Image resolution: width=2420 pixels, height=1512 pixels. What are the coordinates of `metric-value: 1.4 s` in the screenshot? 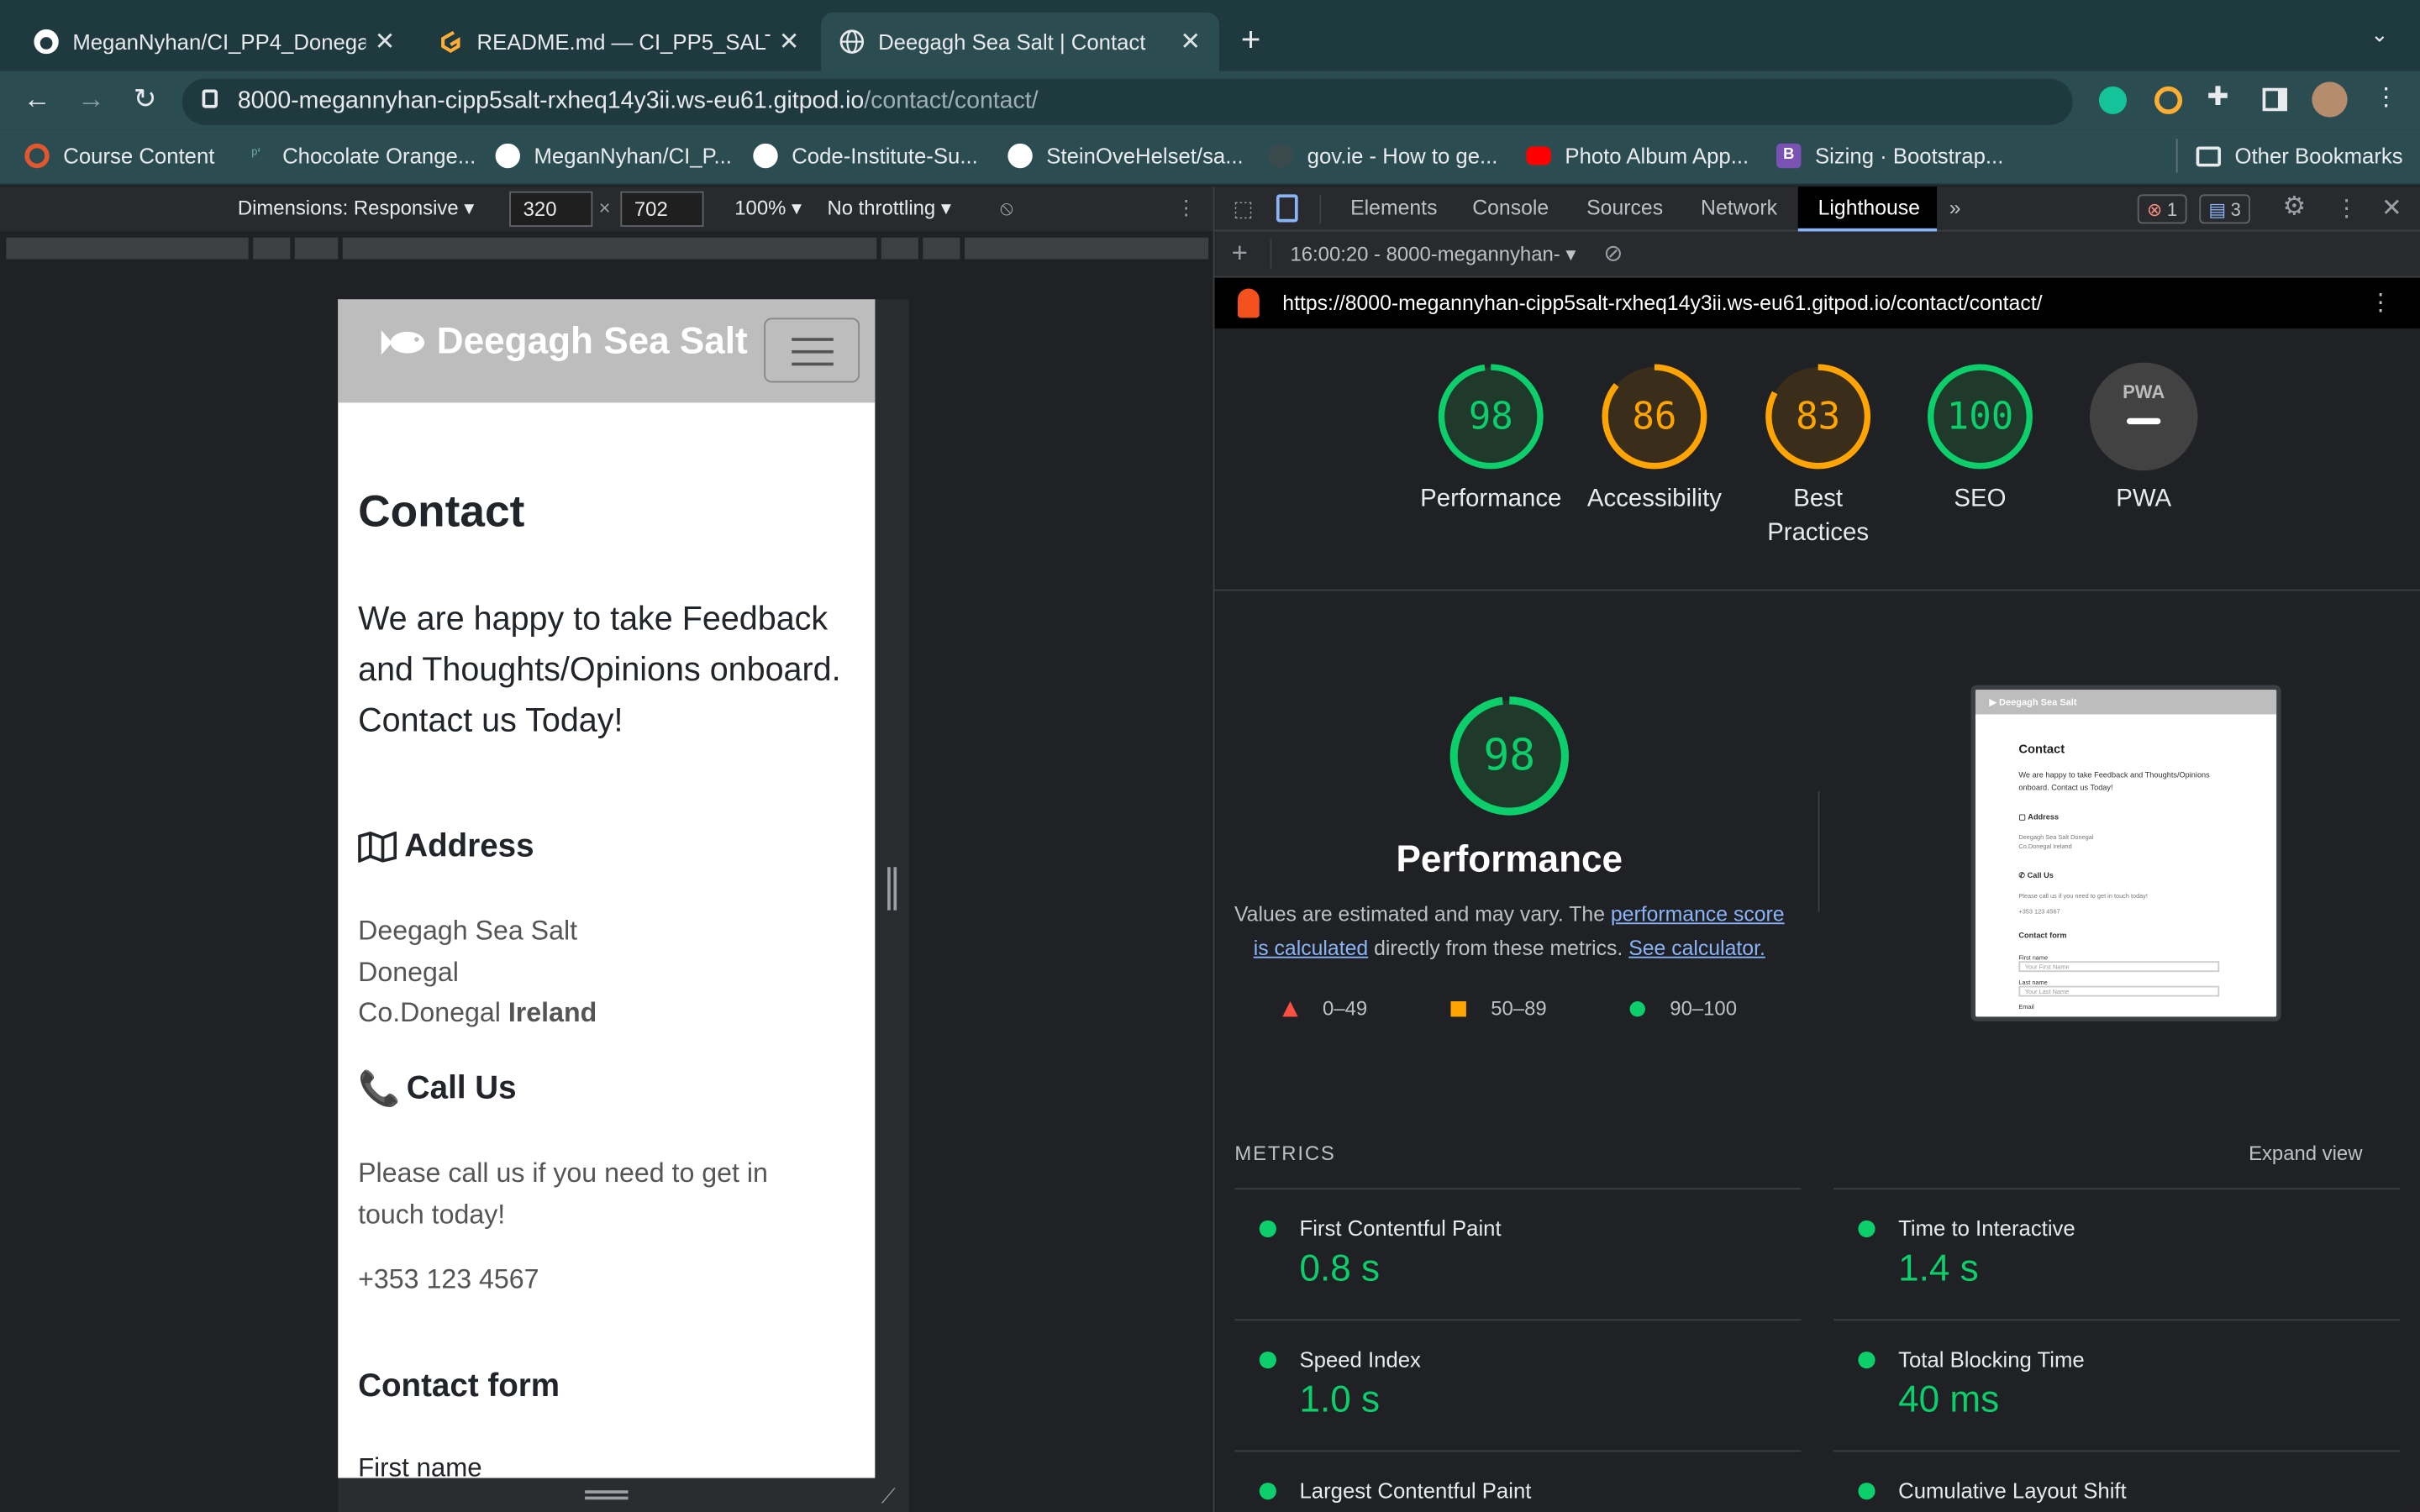 It's located at (1938, 1268).